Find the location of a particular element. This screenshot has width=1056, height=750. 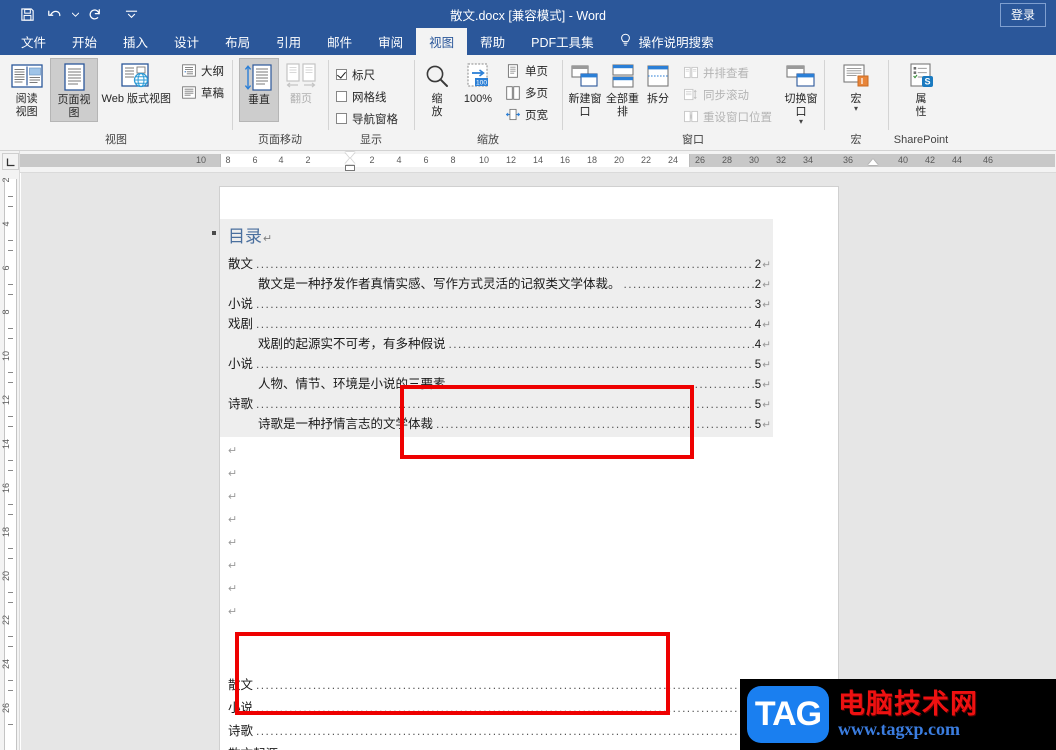

checkbox-gridlines is located at coordinates (341, 96).